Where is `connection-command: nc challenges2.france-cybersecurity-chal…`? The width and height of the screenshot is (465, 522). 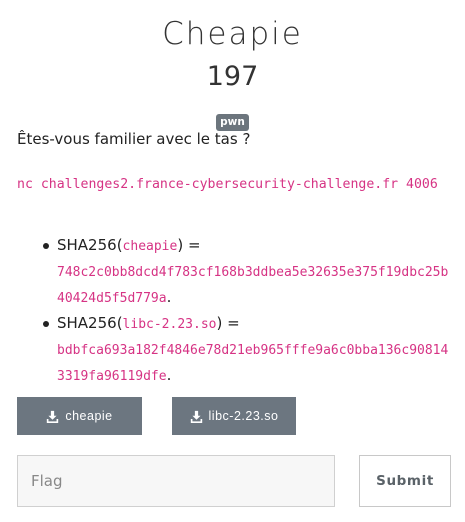 connection-command: nc challenges2.france-cybersecurity-chal… is located at coordinates (227, 184).